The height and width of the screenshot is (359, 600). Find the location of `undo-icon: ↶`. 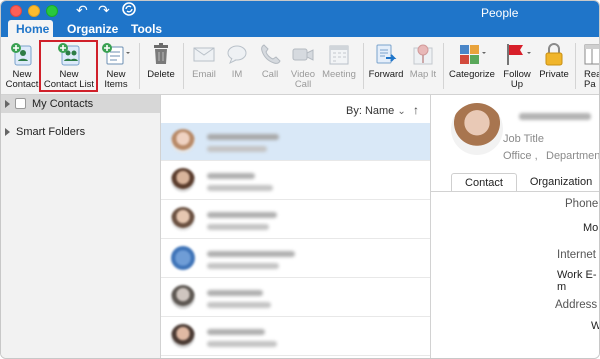

undo-icon: ↶ is located at coordinates (82, 11).